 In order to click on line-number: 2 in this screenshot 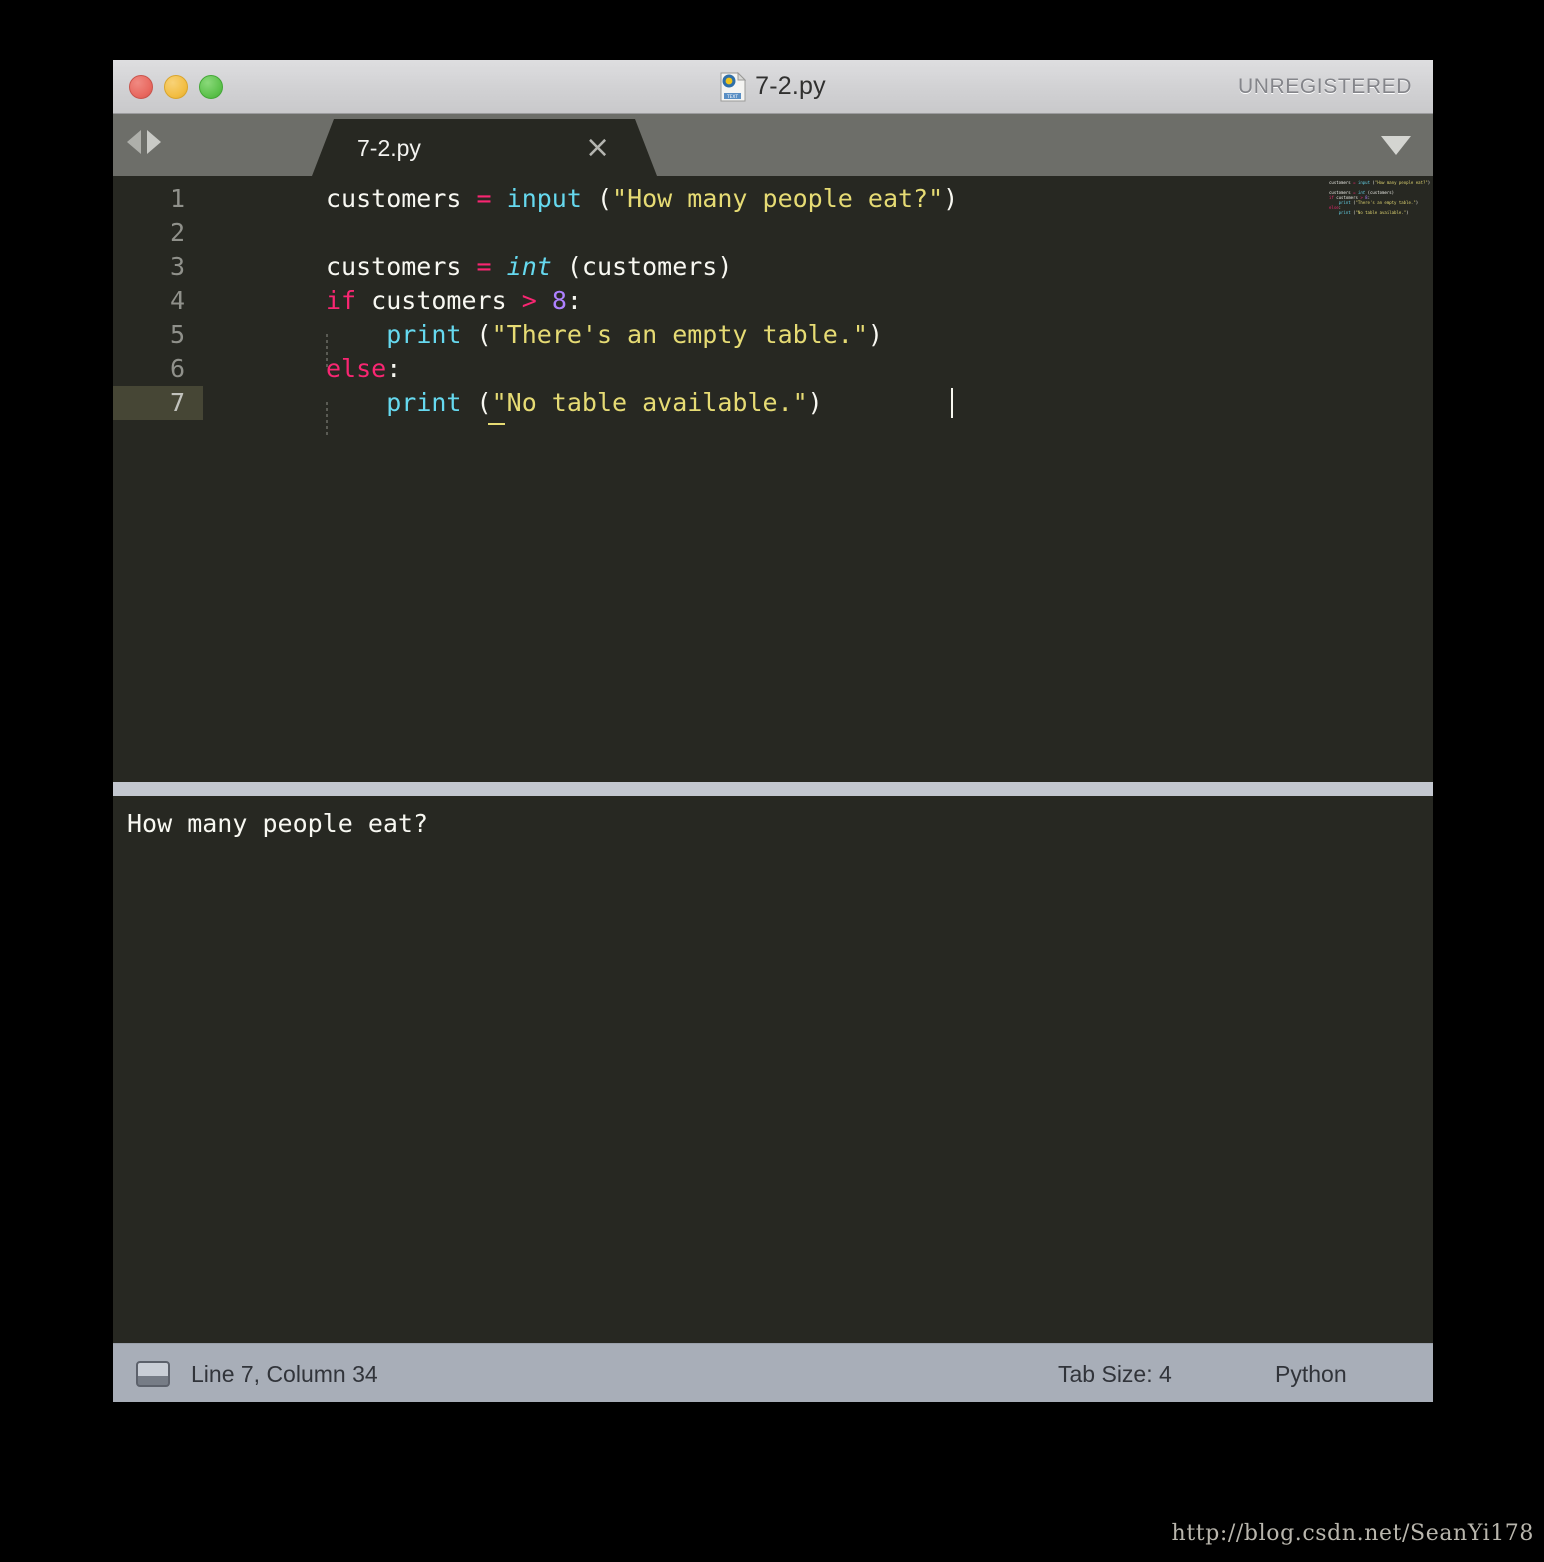, I will do `click(177, 232)`.